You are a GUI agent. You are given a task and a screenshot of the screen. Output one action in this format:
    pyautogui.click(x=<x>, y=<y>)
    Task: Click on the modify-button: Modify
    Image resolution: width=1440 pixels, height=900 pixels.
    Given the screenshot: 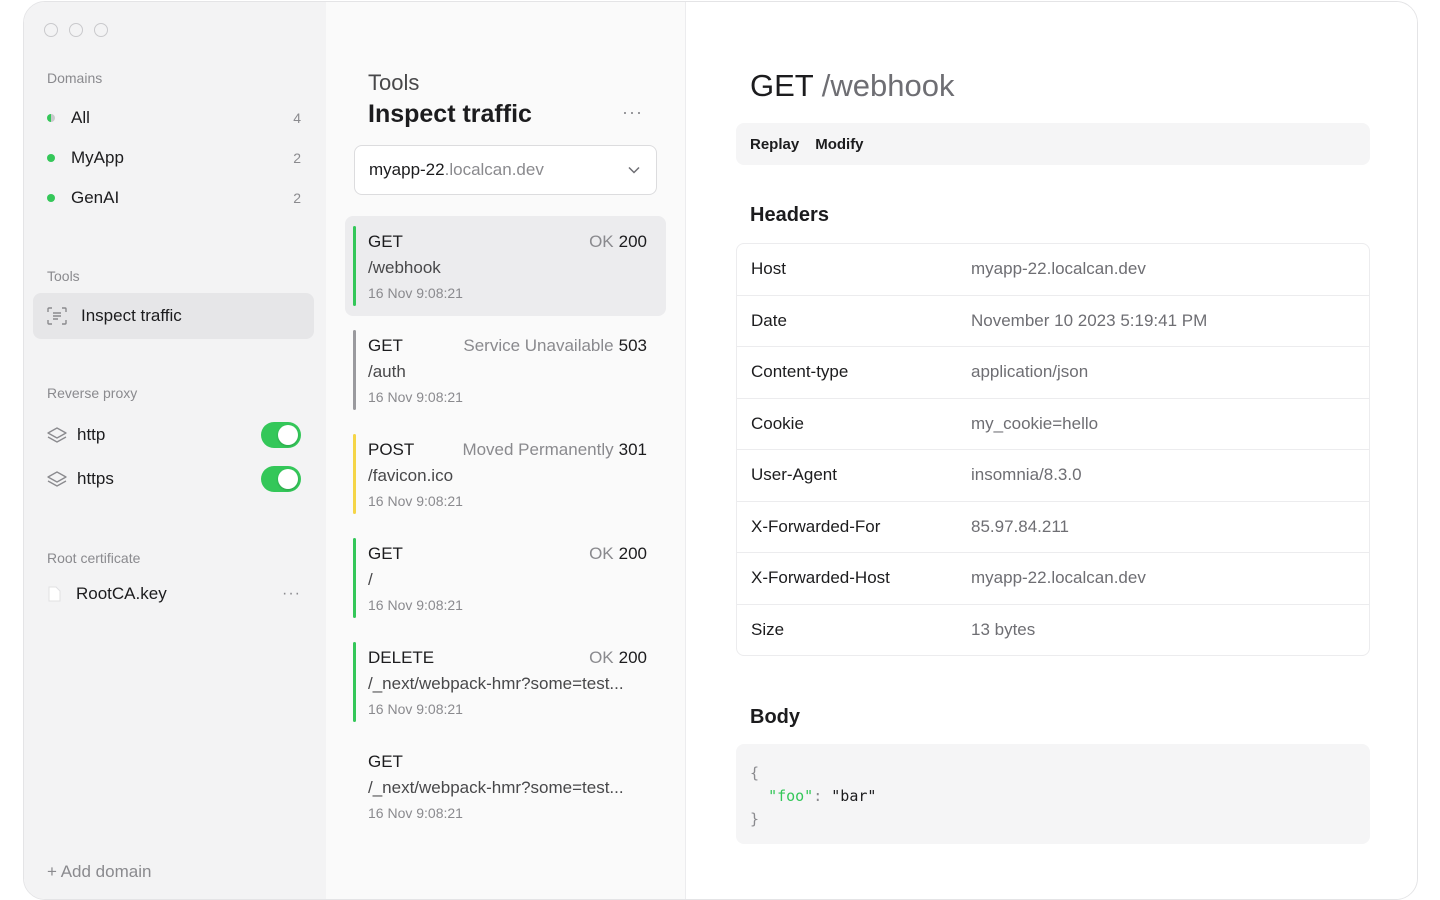 What is the action you would take?
    pyautogui.click(x=839, y=144)
    